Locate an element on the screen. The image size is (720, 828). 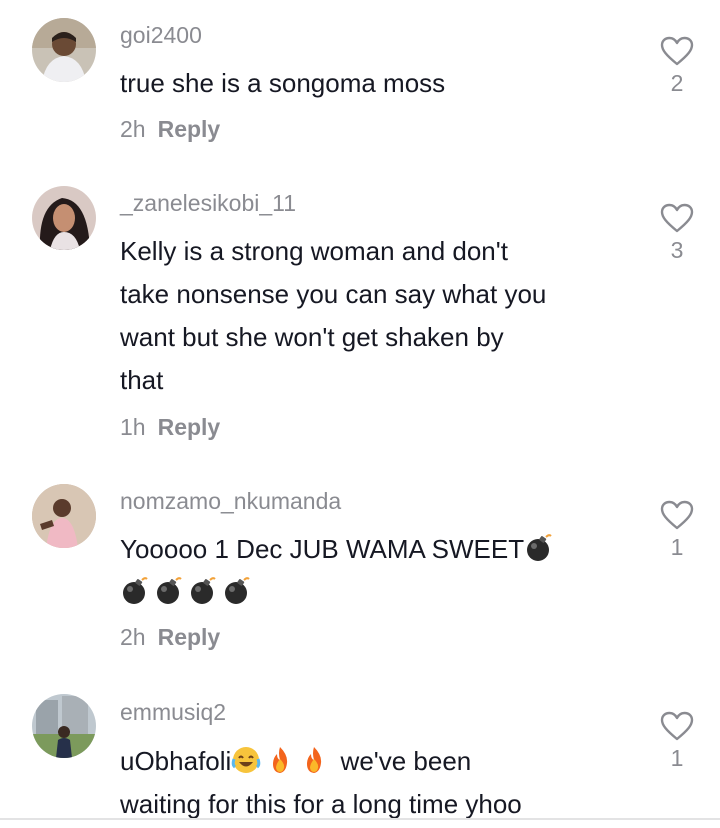
like-count: 2 is located at coordinates (677, 83).